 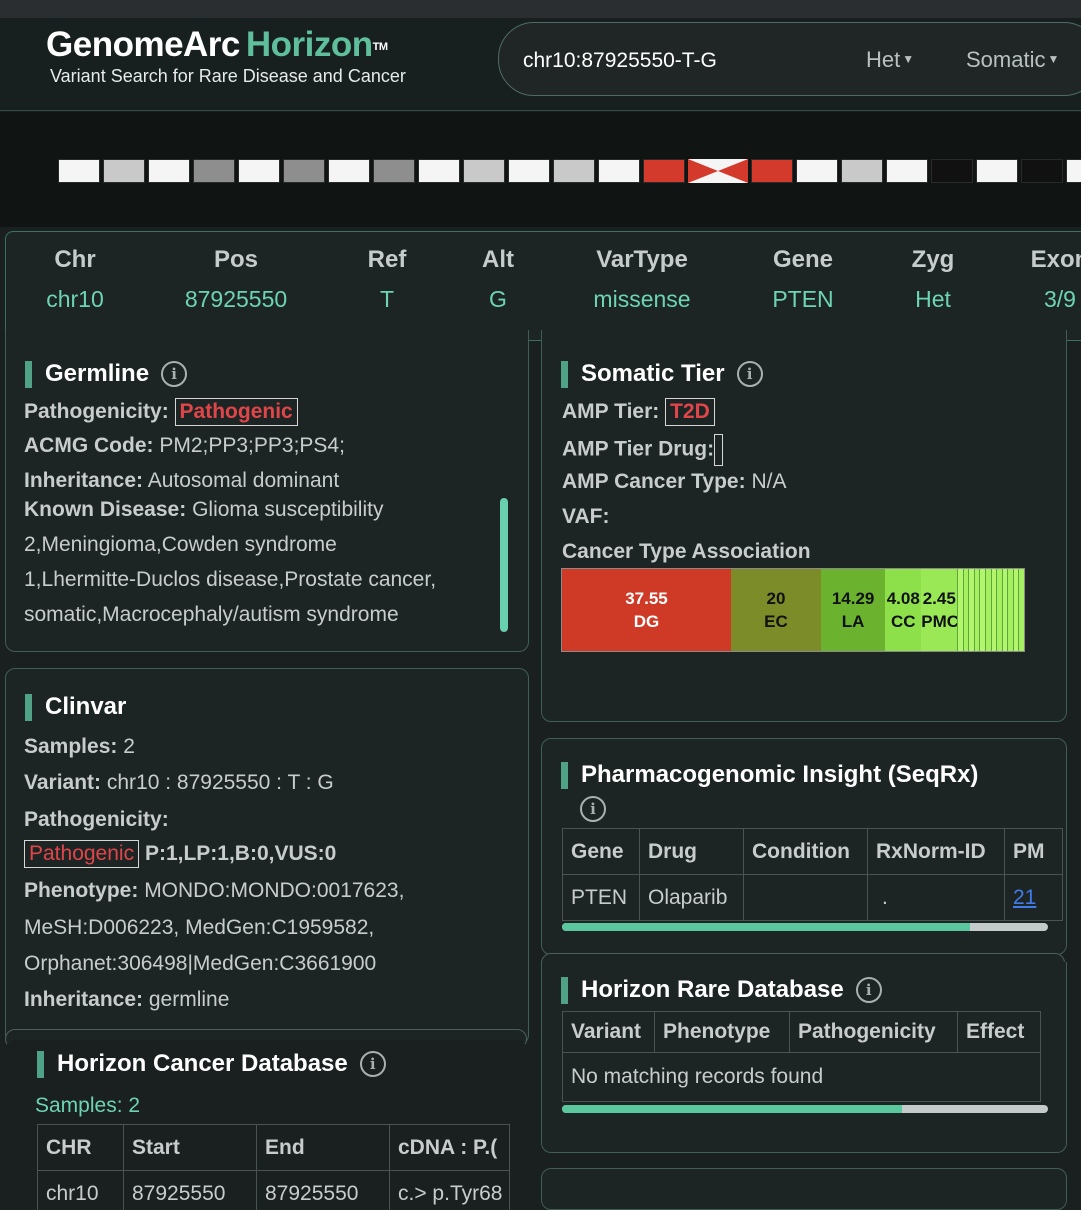 I want to click on summary-col-ref: RefT, so click(x=387, y=279).